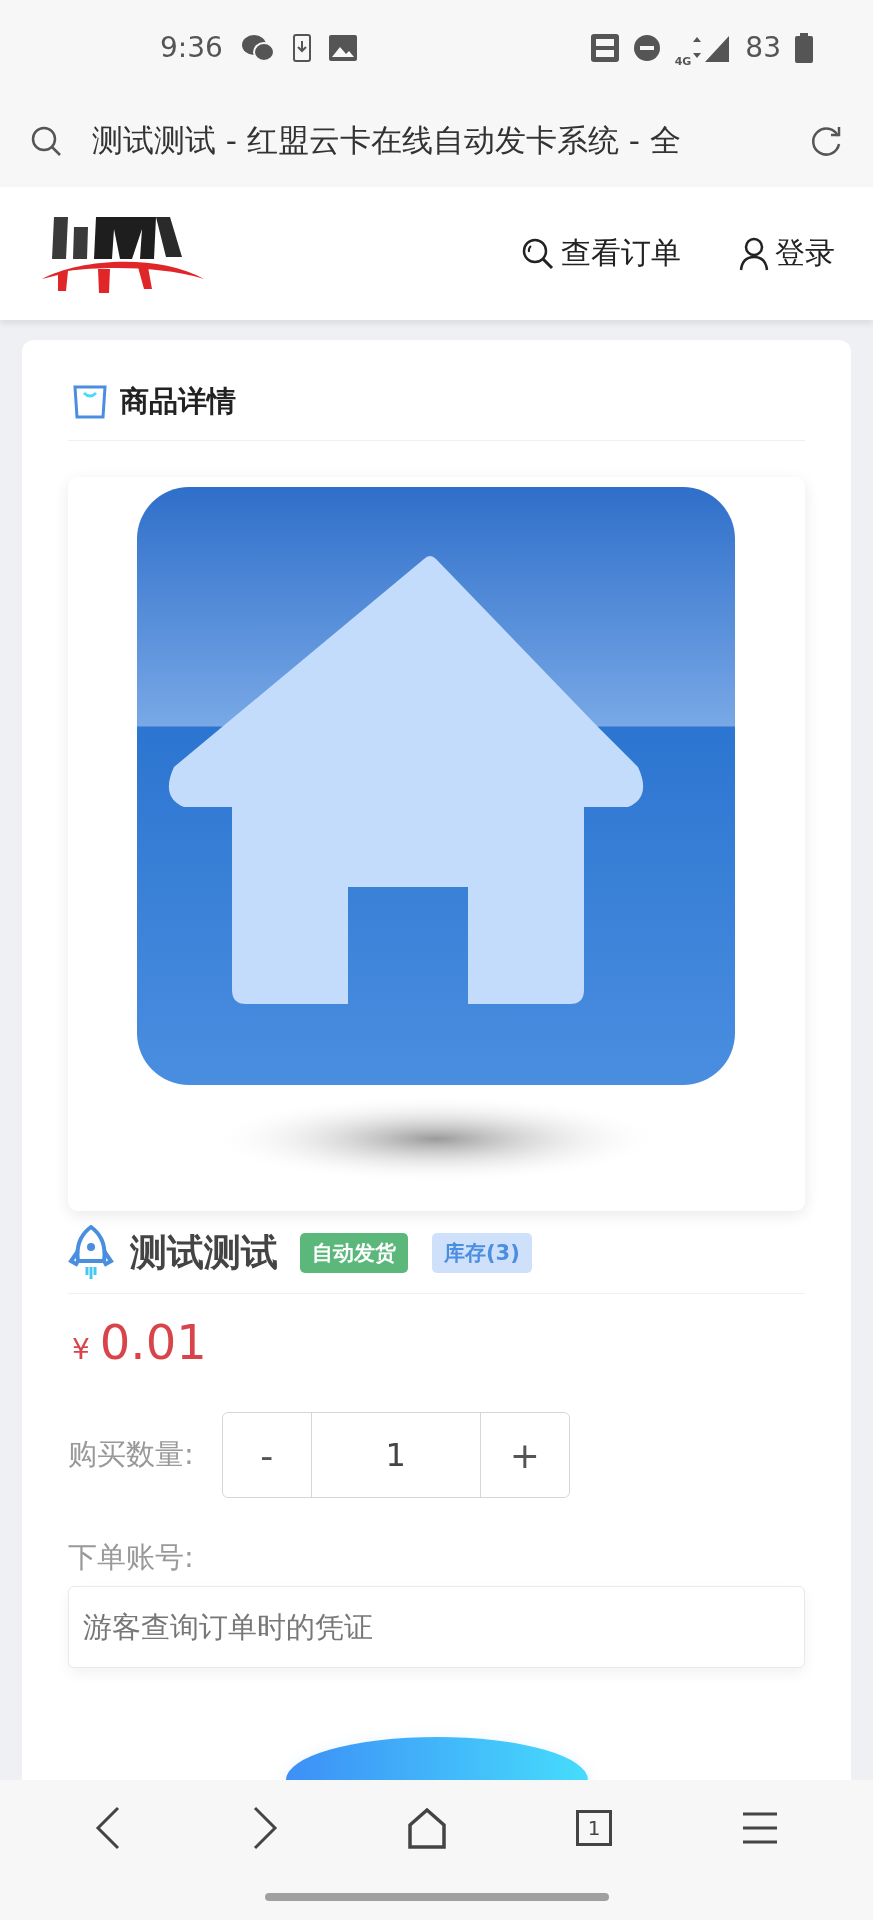  I want to click on shopping-bag-icon, so click(90, 402).